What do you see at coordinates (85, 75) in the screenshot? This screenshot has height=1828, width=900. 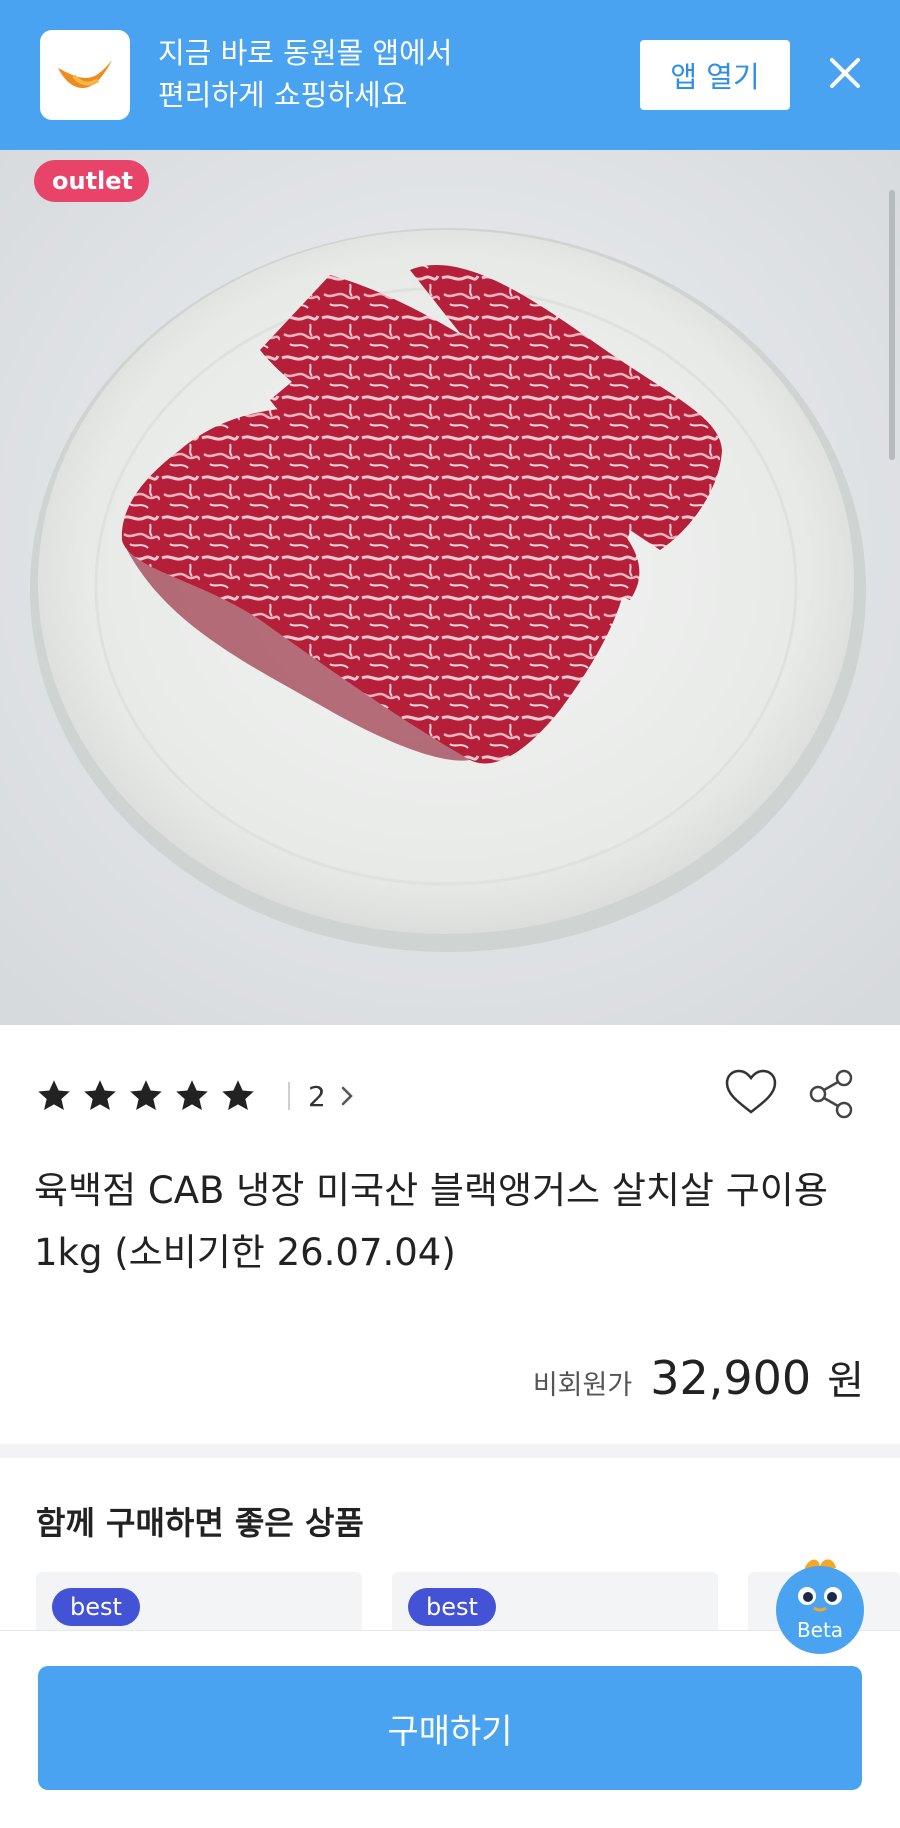 I see `app-logo-icon` at bounding box center [85, 75].